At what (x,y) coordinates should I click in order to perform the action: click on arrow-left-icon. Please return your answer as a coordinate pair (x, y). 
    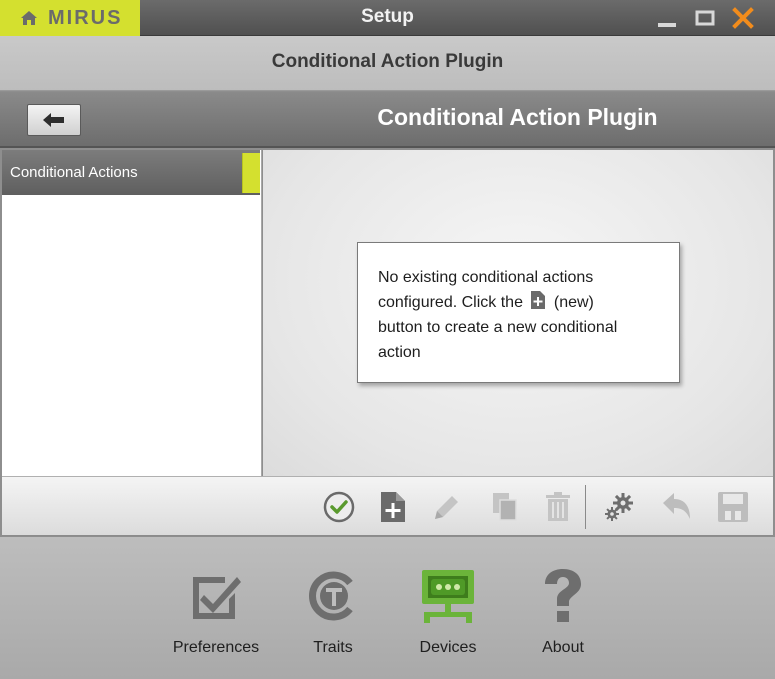
    Looking at the image, I should click on (53, 120).